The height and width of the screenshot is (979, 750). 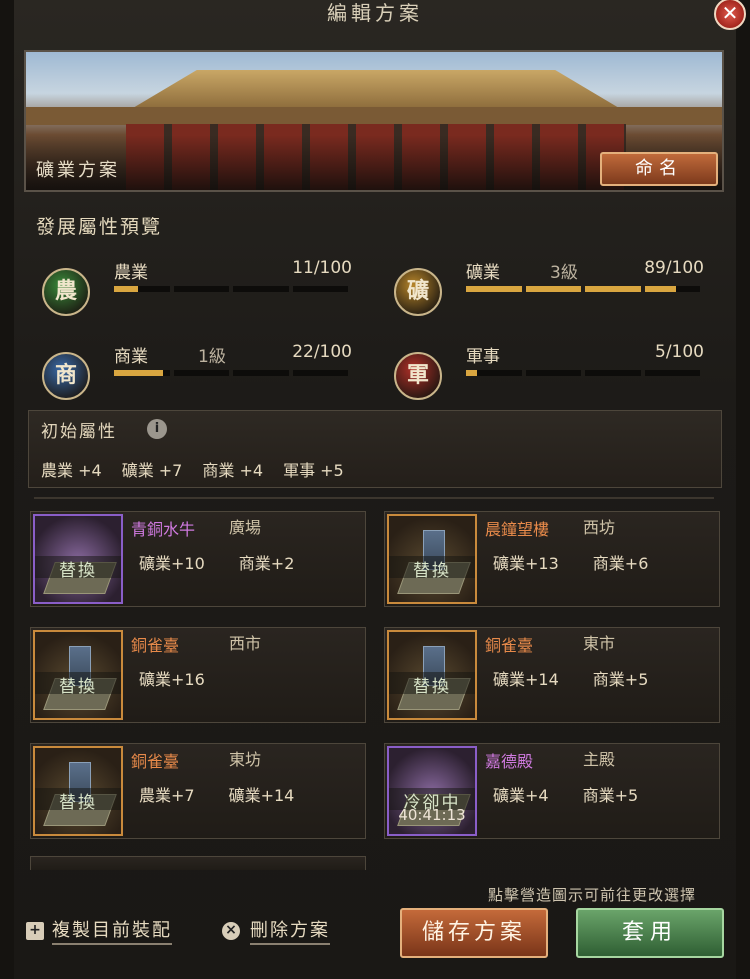 What do you see at coordinates (66, 292) in the screenshot?
I see `agriculture-badge-icon: 農` at bounding box center [66, 292].